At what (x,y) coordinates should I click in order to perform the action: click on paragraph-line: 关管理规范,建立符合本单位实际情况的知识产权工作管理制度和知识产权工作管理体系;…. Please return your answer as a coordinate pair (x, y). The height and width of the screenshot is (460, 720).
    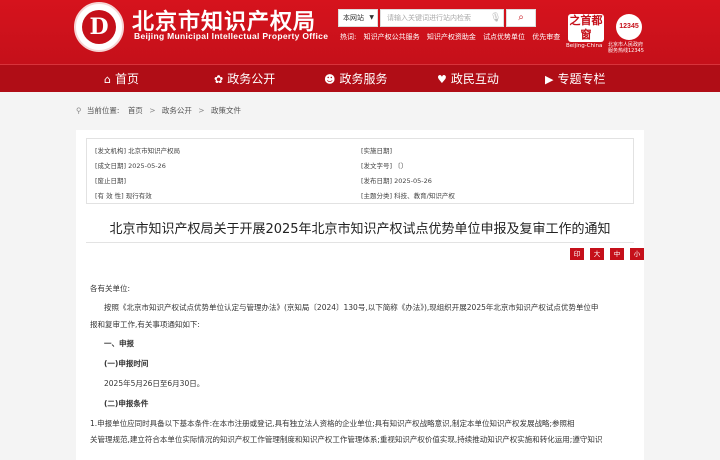
    Looking at the image, I should click on (346, 439).